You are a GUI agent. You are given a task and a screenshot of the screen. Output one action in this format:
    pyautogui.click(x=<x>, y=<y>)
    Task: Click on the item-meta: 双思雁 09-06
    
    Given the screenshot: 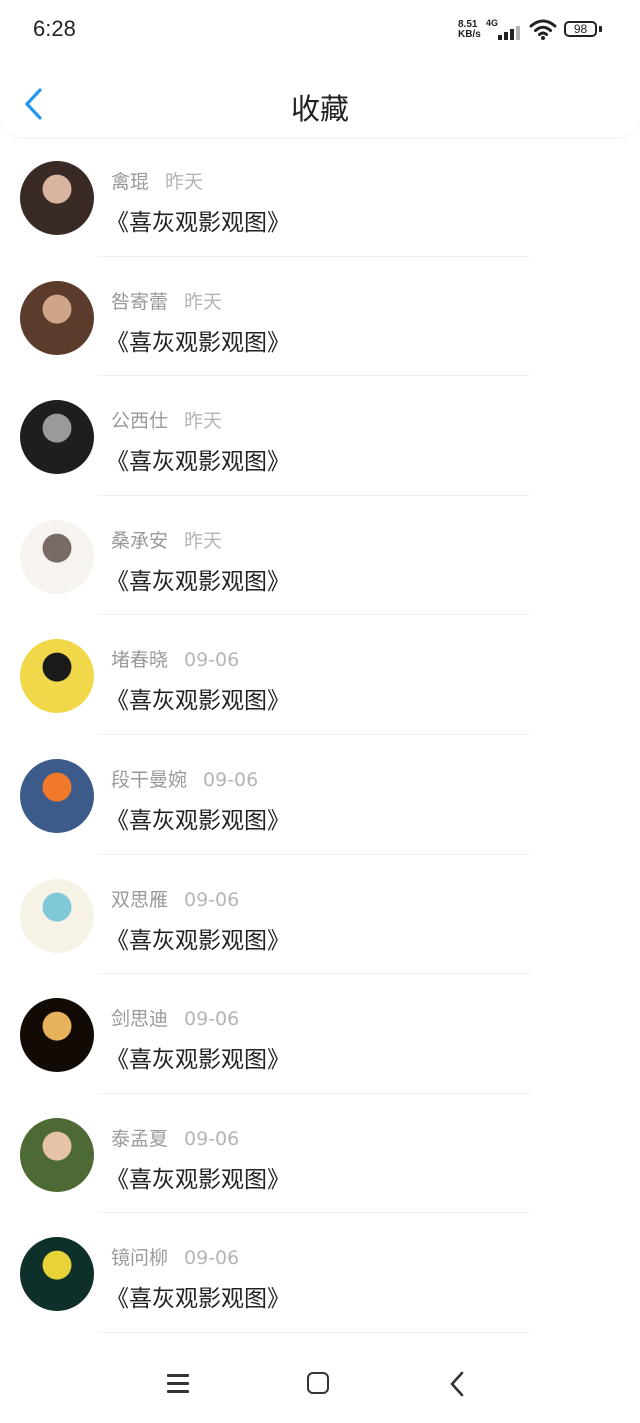 What is the action you would take?
    pyautogui.click(x=175, y=898)
    